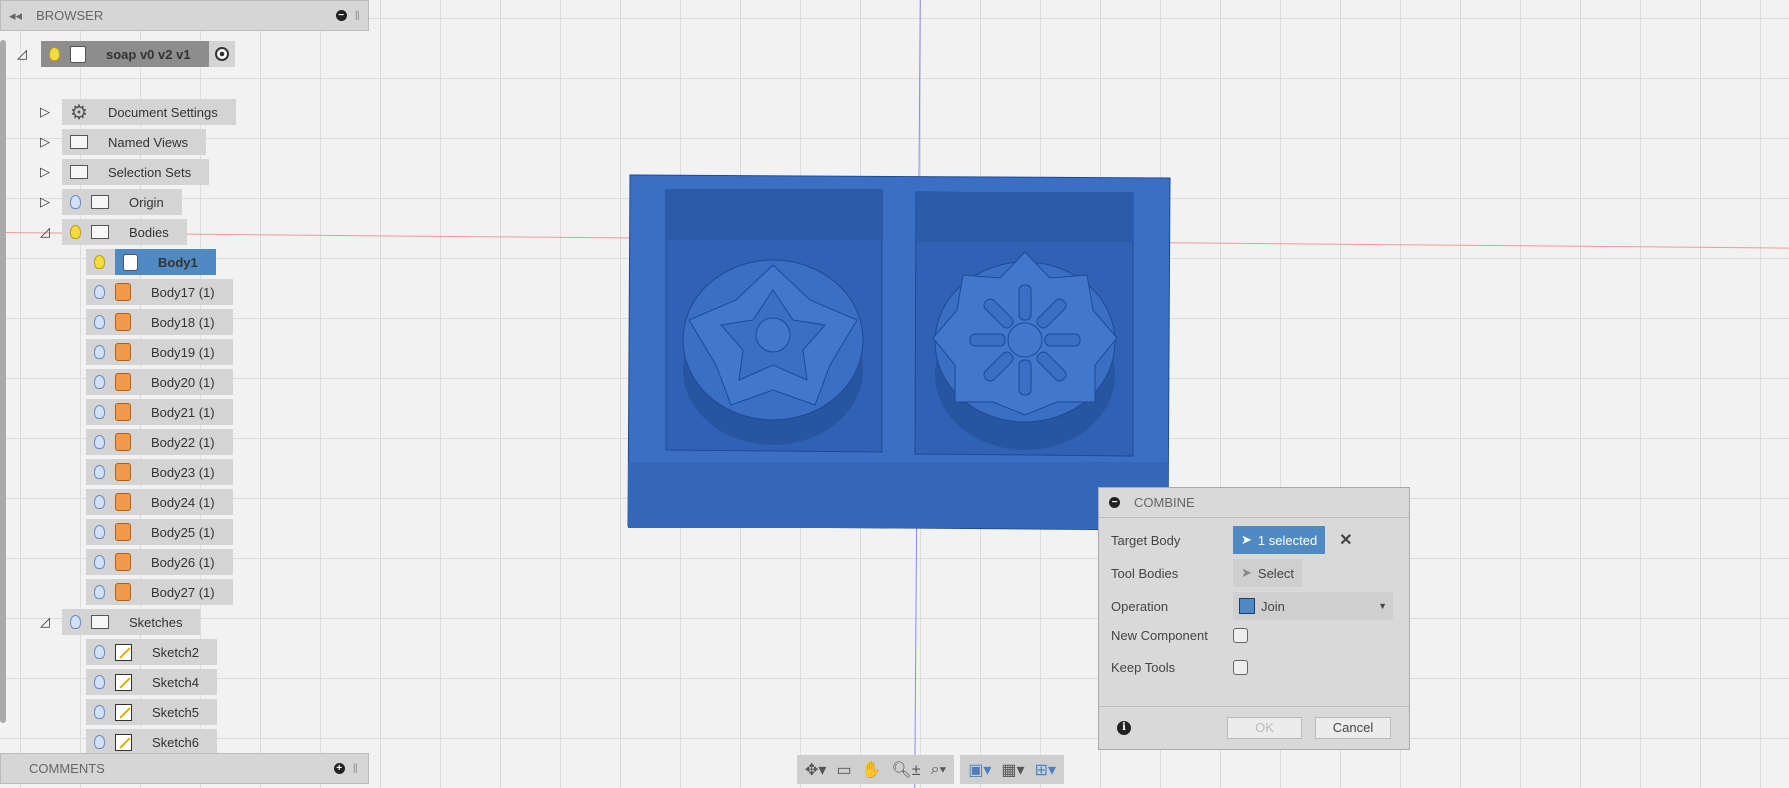 The image size is (1789, 788). What do you see at coordinates (110, 202) in the screenshot?
I see `tree-item-origin: ▷ Origin` at bounding box center [110, 202].